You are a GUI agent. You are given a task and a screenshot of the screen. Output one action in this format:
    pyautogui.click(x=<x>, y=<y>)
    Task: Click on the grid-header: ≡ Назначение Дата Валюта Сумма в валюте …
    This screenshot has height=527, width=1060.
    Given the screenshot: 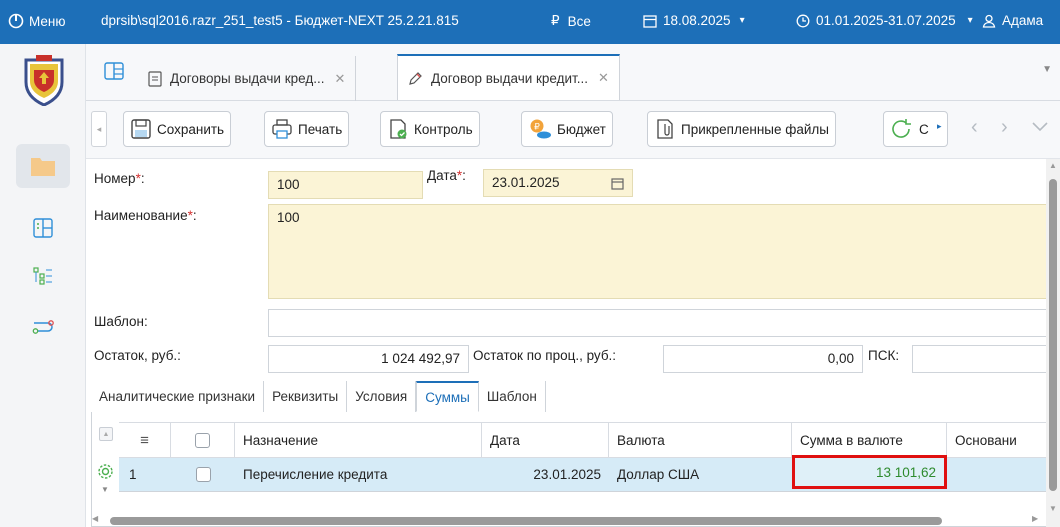 What is the action you would take?
    pyautogui.click(x=586, y=440)
    